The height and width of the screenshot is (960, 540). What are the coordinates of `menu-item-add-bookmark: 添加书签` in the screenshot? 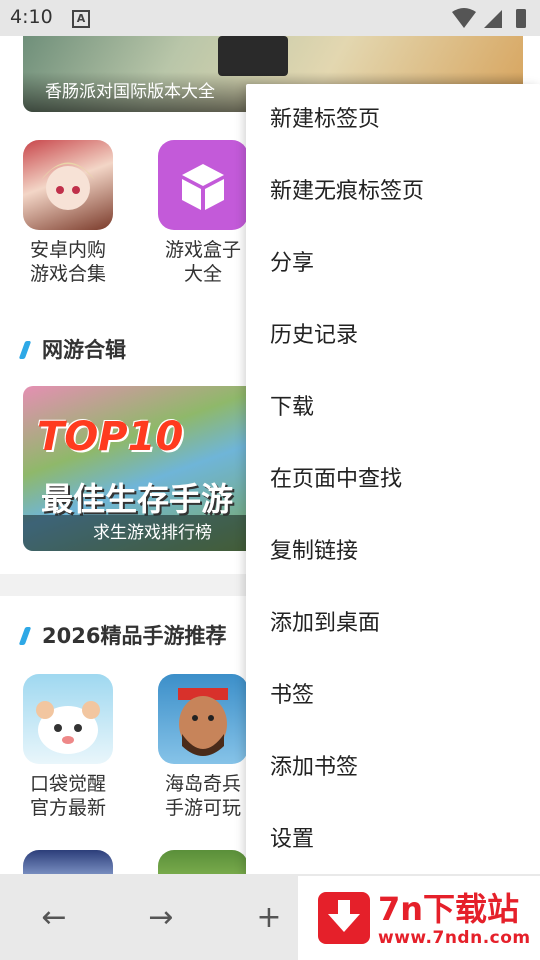 It's located at (314, 768).